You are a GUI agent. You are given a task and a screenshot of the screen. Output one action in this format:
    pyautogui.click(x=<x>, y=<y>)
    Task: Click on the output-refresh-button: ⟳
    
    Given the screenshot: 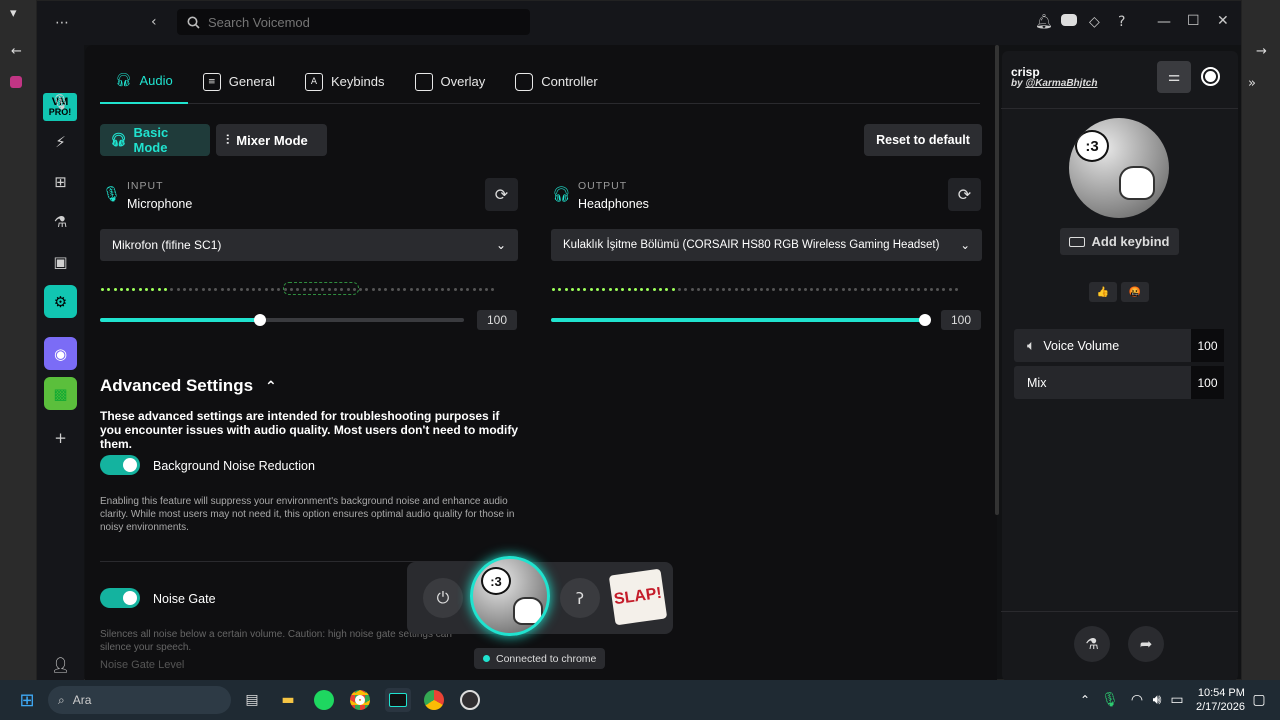 What is the action you would take?
    pyautogui.click(x=964, y=194)
    